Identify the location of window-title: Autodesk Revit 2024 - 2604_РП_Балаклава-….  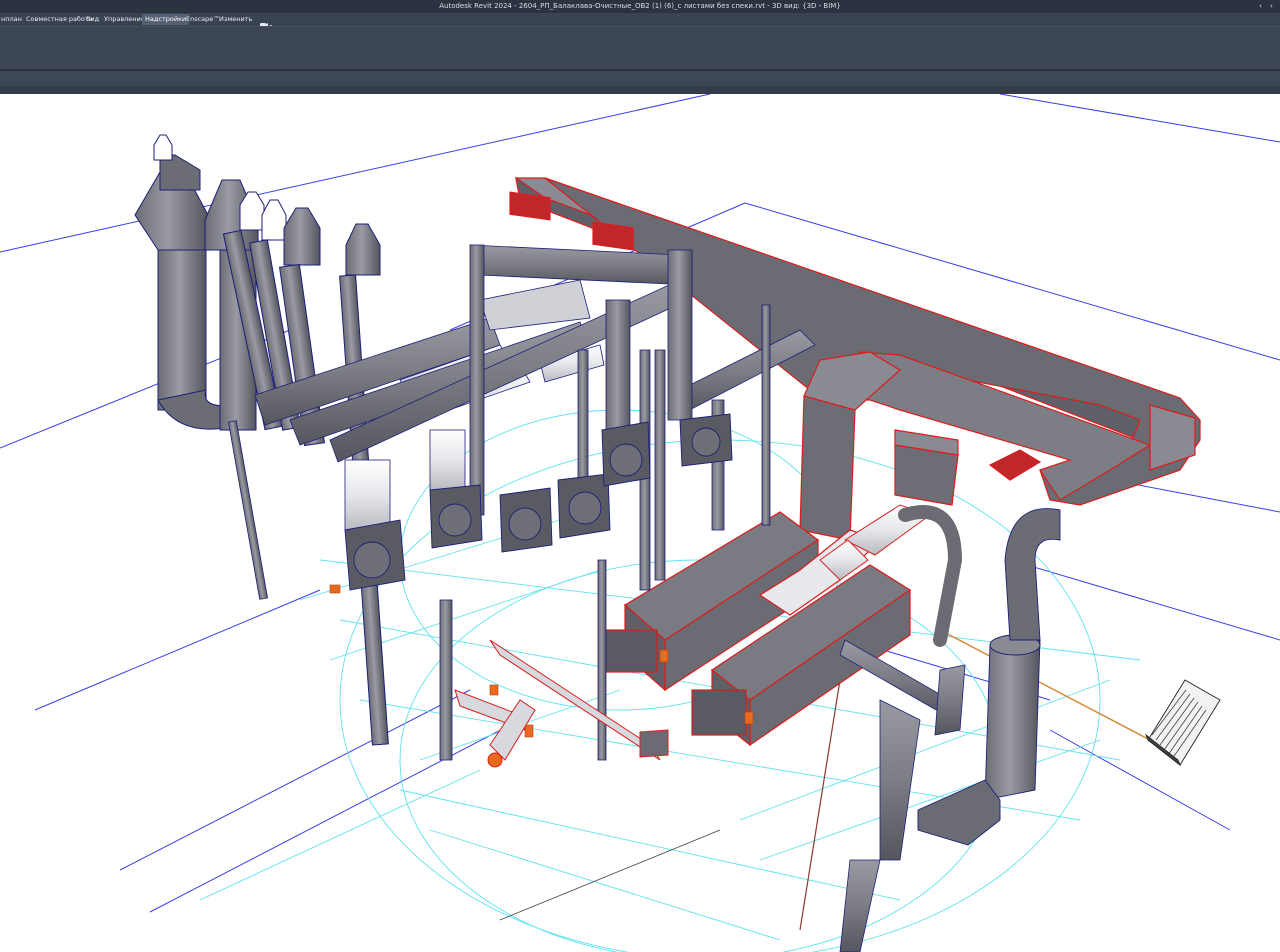
(640, 6).